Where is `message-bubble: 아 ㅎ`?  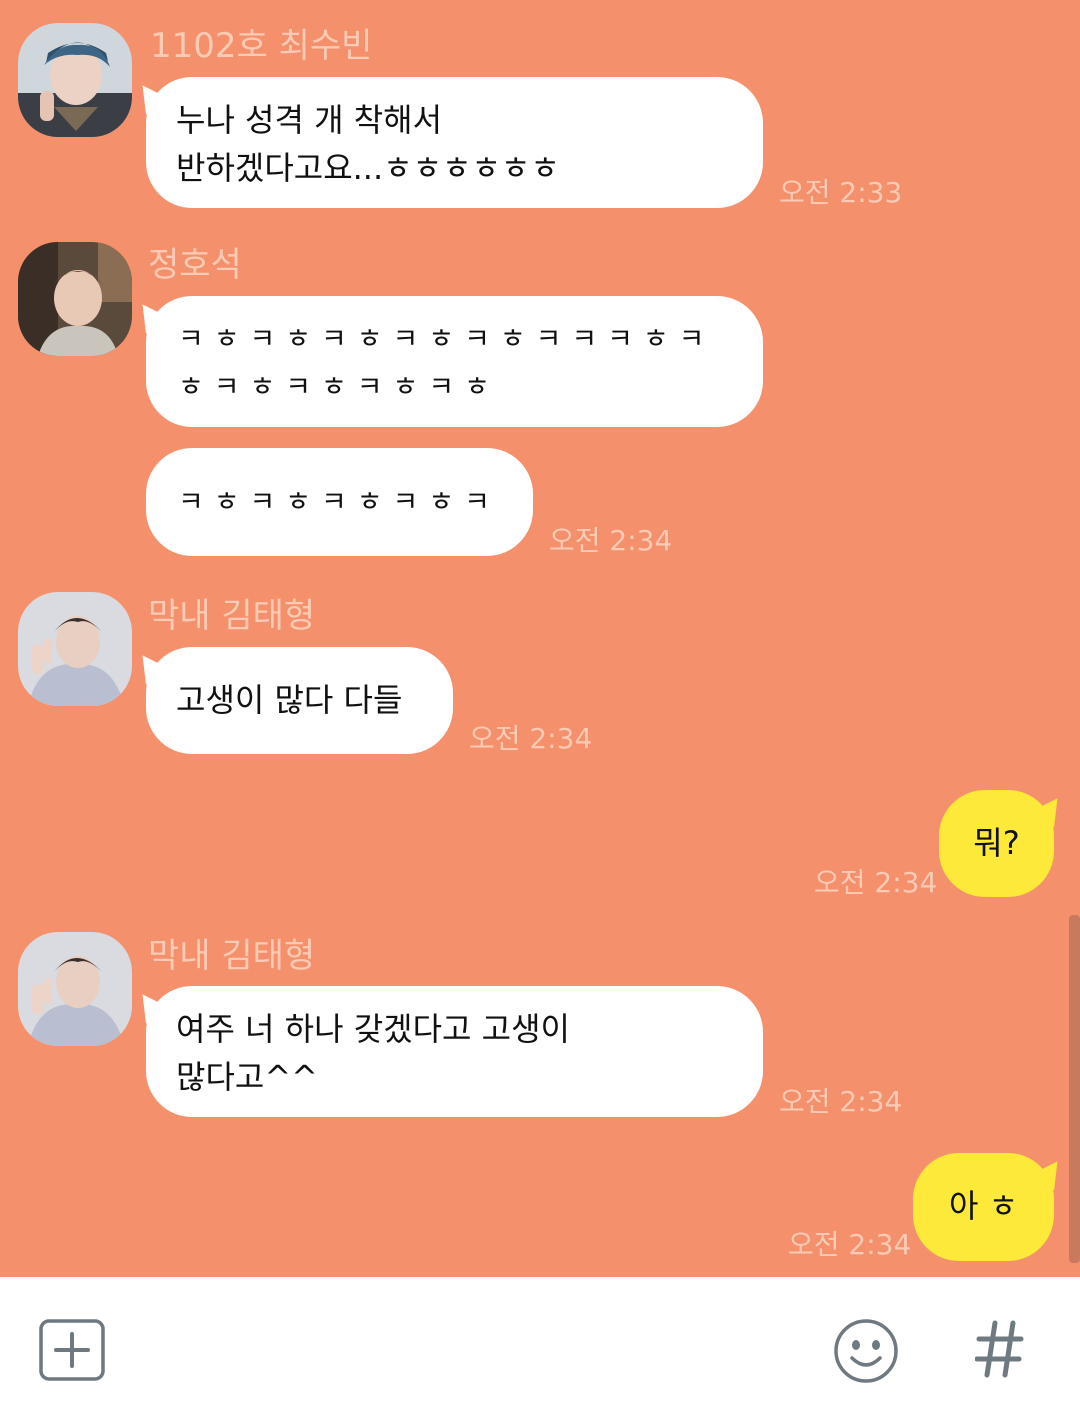 message-bubble: 아 ㅎ is located at coordinates (983, 1207).